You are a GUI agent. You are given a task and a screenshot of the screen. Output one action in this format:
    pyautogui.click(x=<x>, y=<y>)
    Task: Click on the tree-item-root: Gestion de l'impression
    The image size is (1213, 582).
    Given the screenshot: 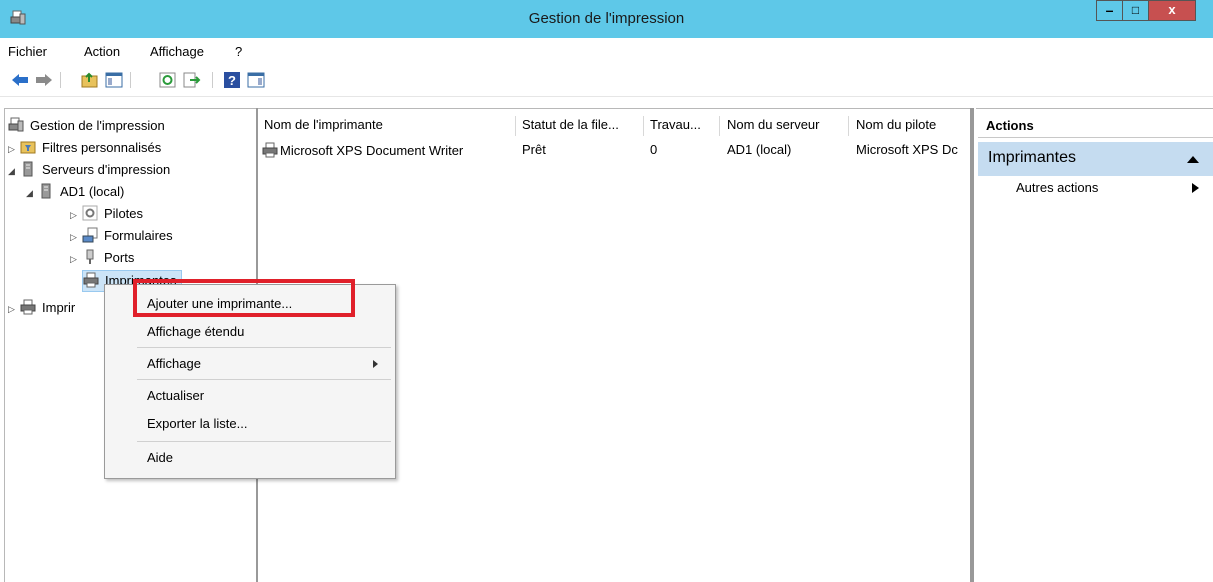 What is the action you would take?
    pyautogui.click(x=86, y=127)
    